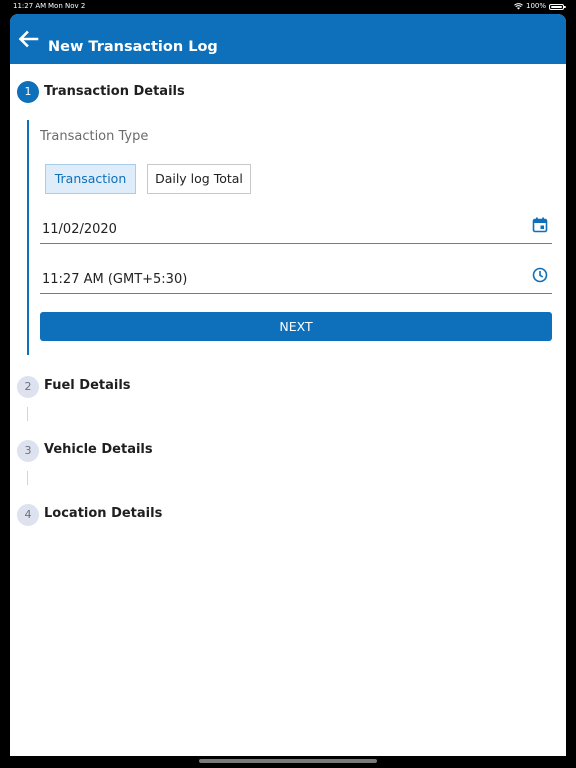 The height and width of the screenshot is (768, 576). What do you see at coordinates (133, 47) in the screenshot?
I see `page-title: New Transaction Log` at bounding box center [133, 47].